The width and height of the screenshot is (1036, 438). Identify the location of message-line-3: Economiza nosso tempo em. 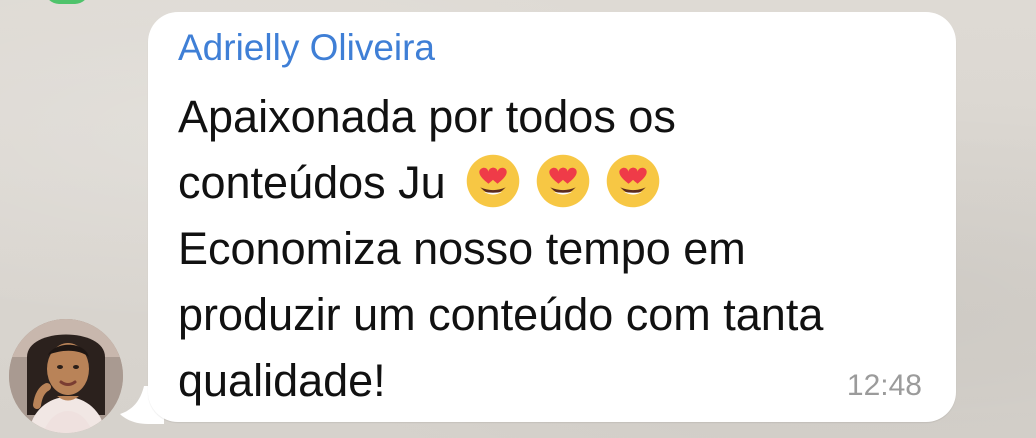
(462, 248).